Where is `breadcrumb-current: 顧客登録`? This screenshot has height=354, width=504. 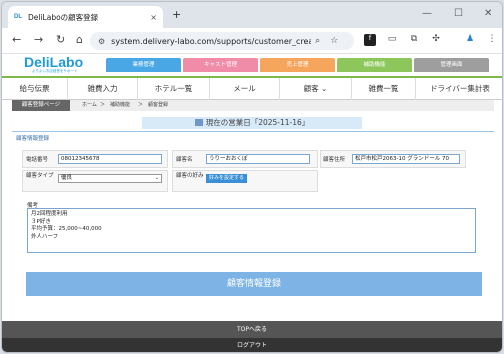 breadcrumb-current: 顧客登録 is located at coordinates (158, 105).